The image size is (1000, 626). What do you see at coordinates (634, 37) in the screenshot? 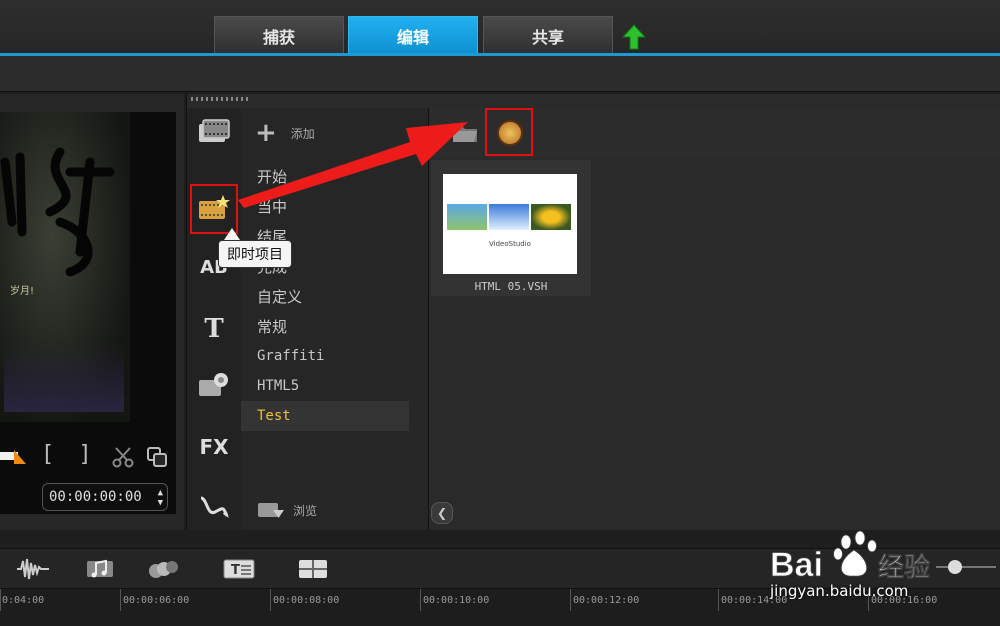
I see `upload-arrow-icon` at bounding box center [634, 37].